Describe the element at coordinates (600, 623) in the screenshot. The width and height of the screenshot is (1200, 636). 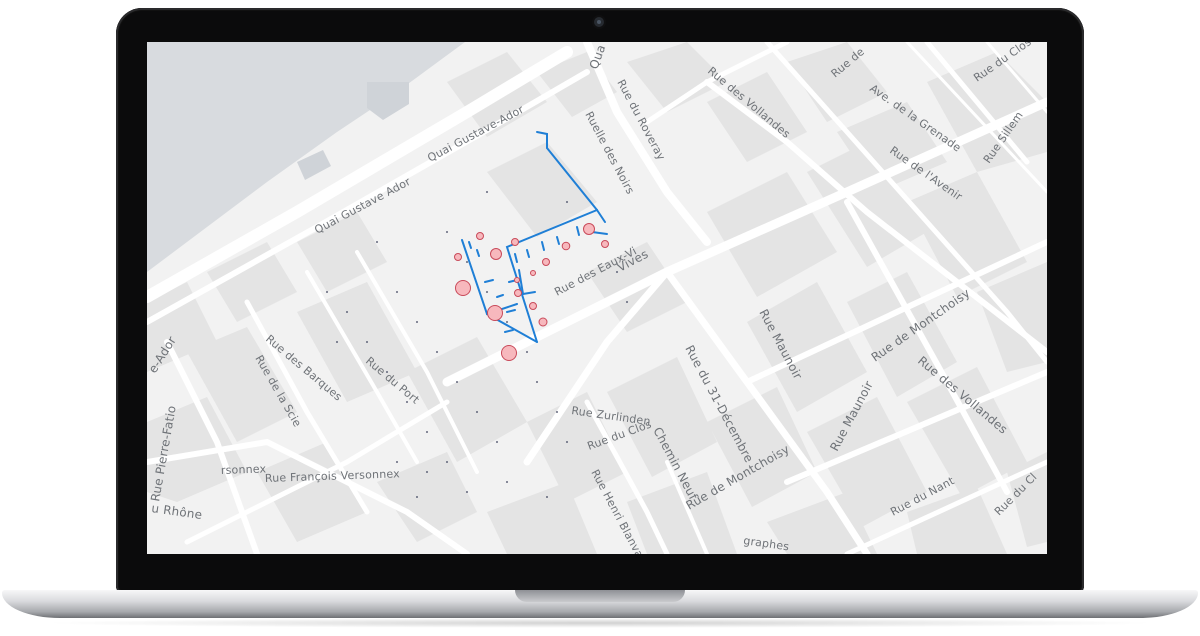
I see `laptop-shadow` at that location.